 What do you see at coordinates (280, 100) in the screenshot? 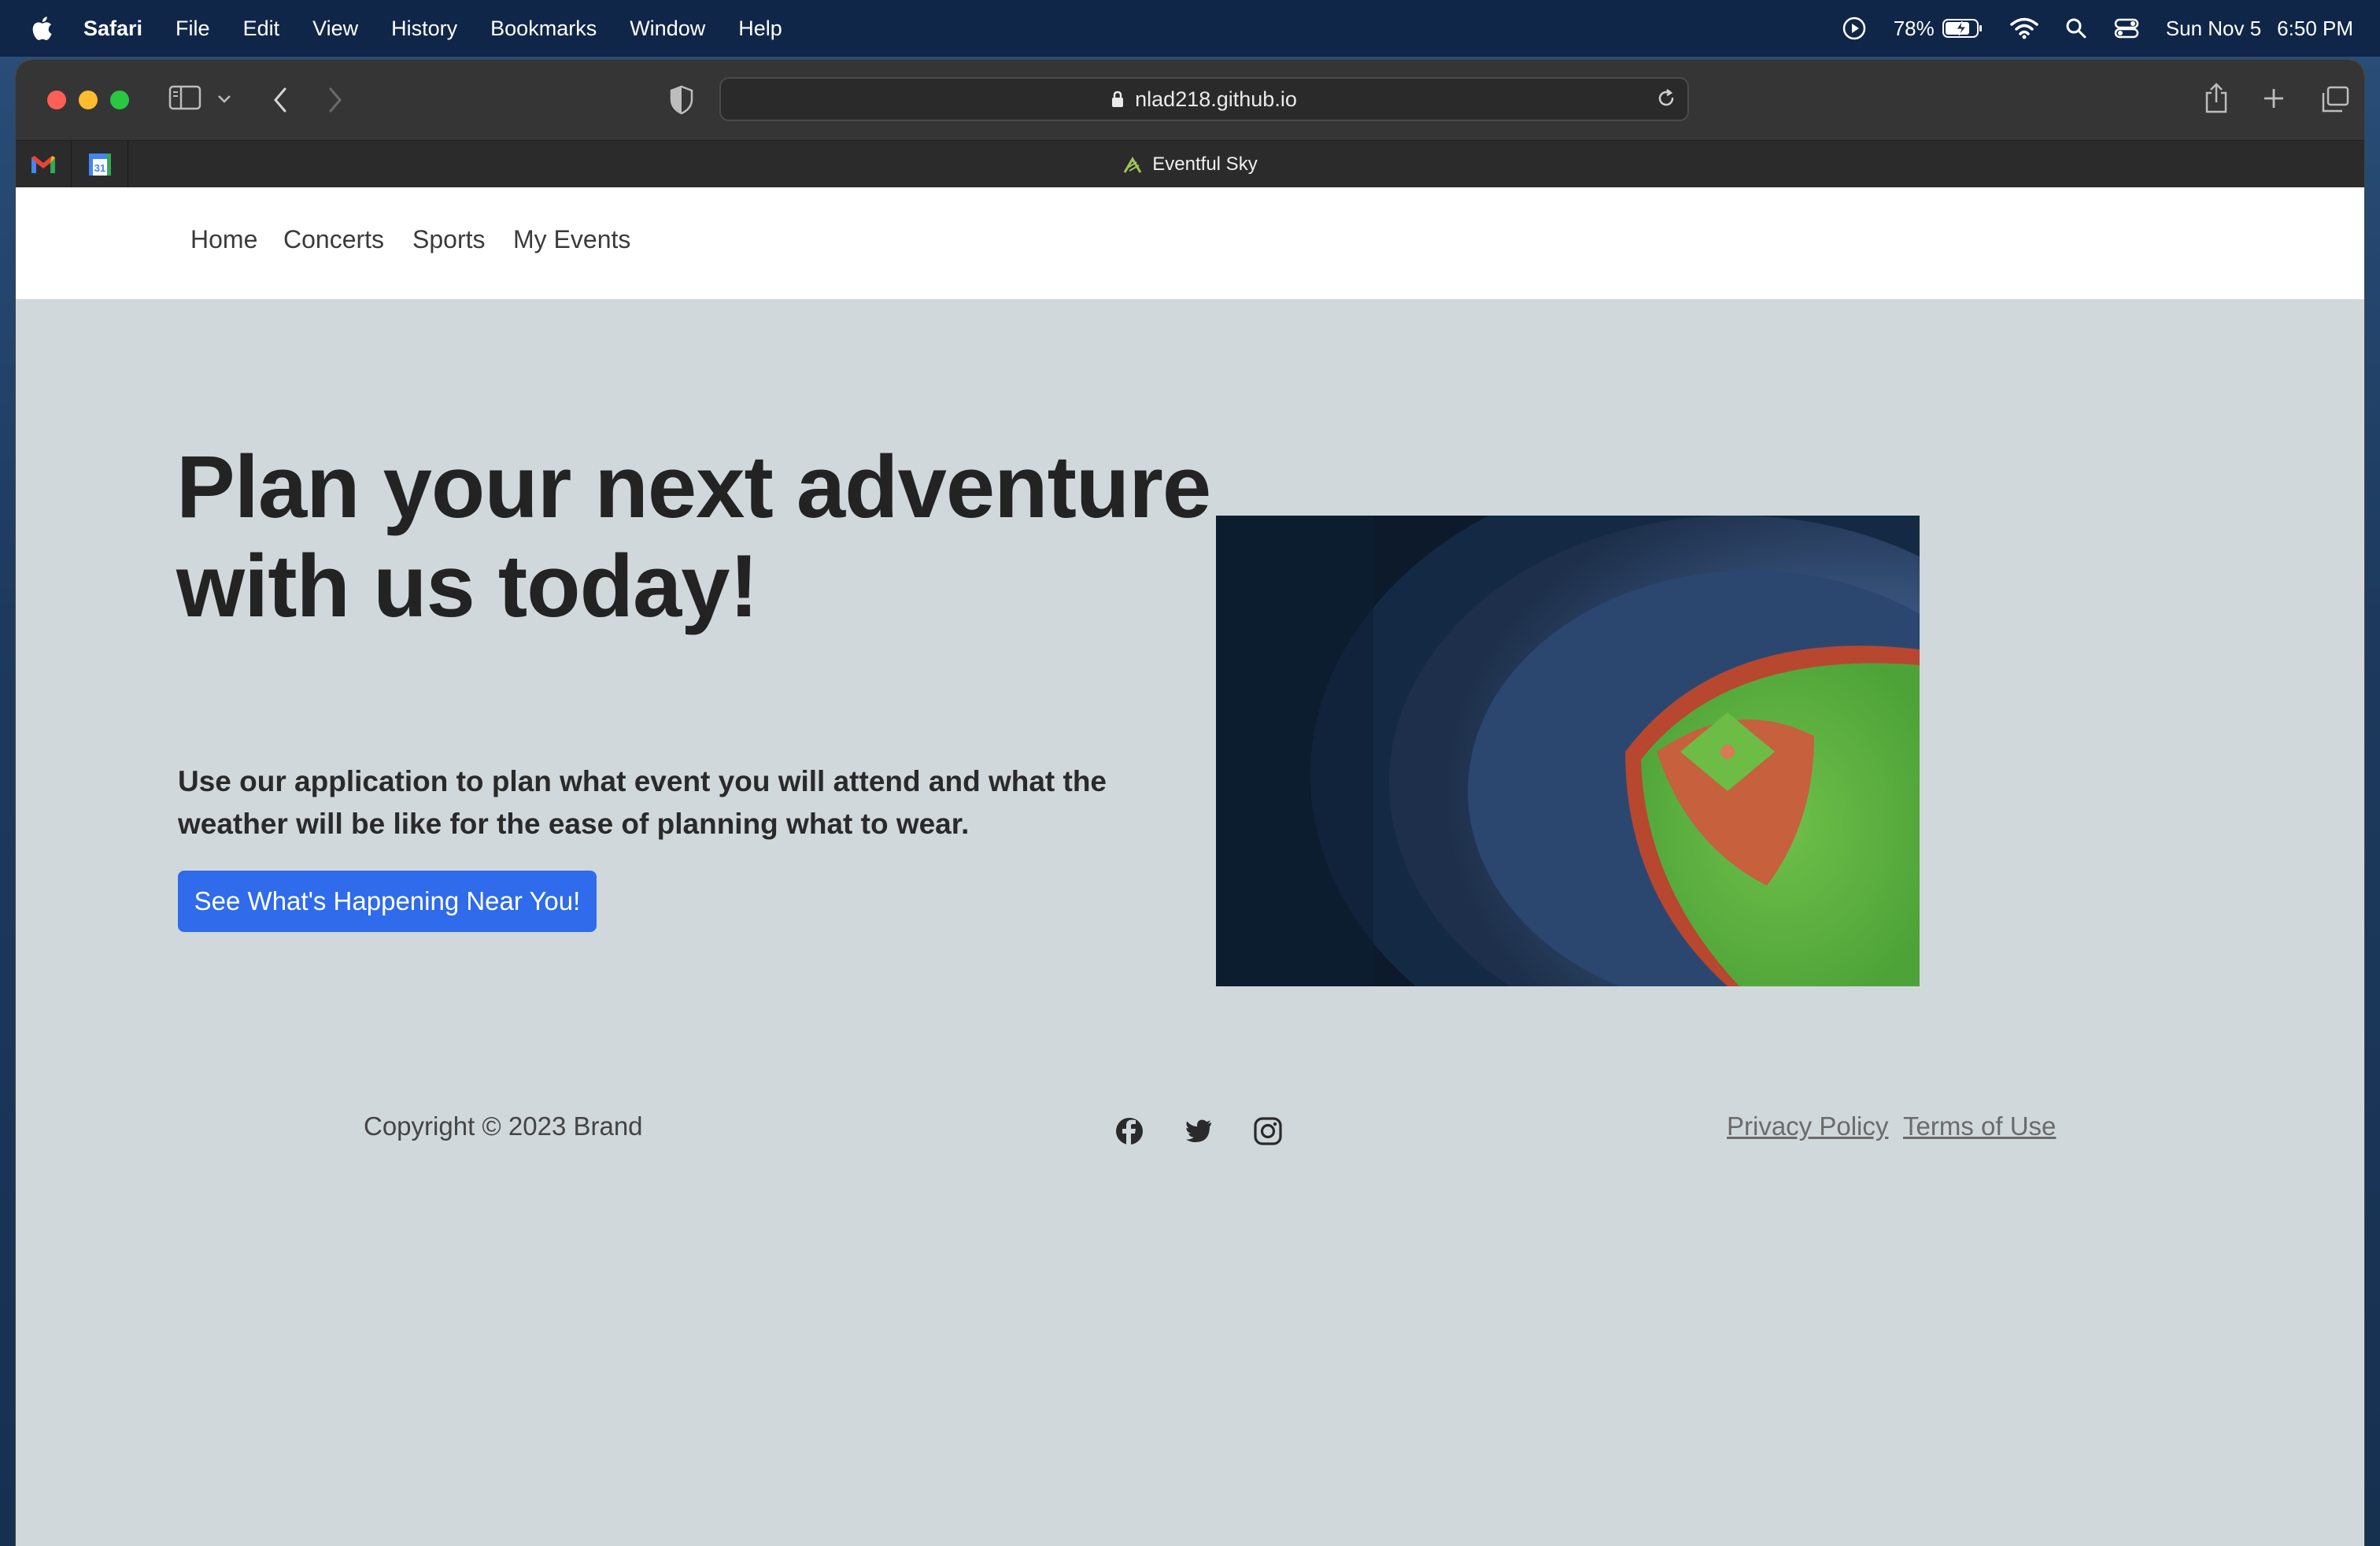
I see `back-arrow-icon` at bounding box center [280, 100].